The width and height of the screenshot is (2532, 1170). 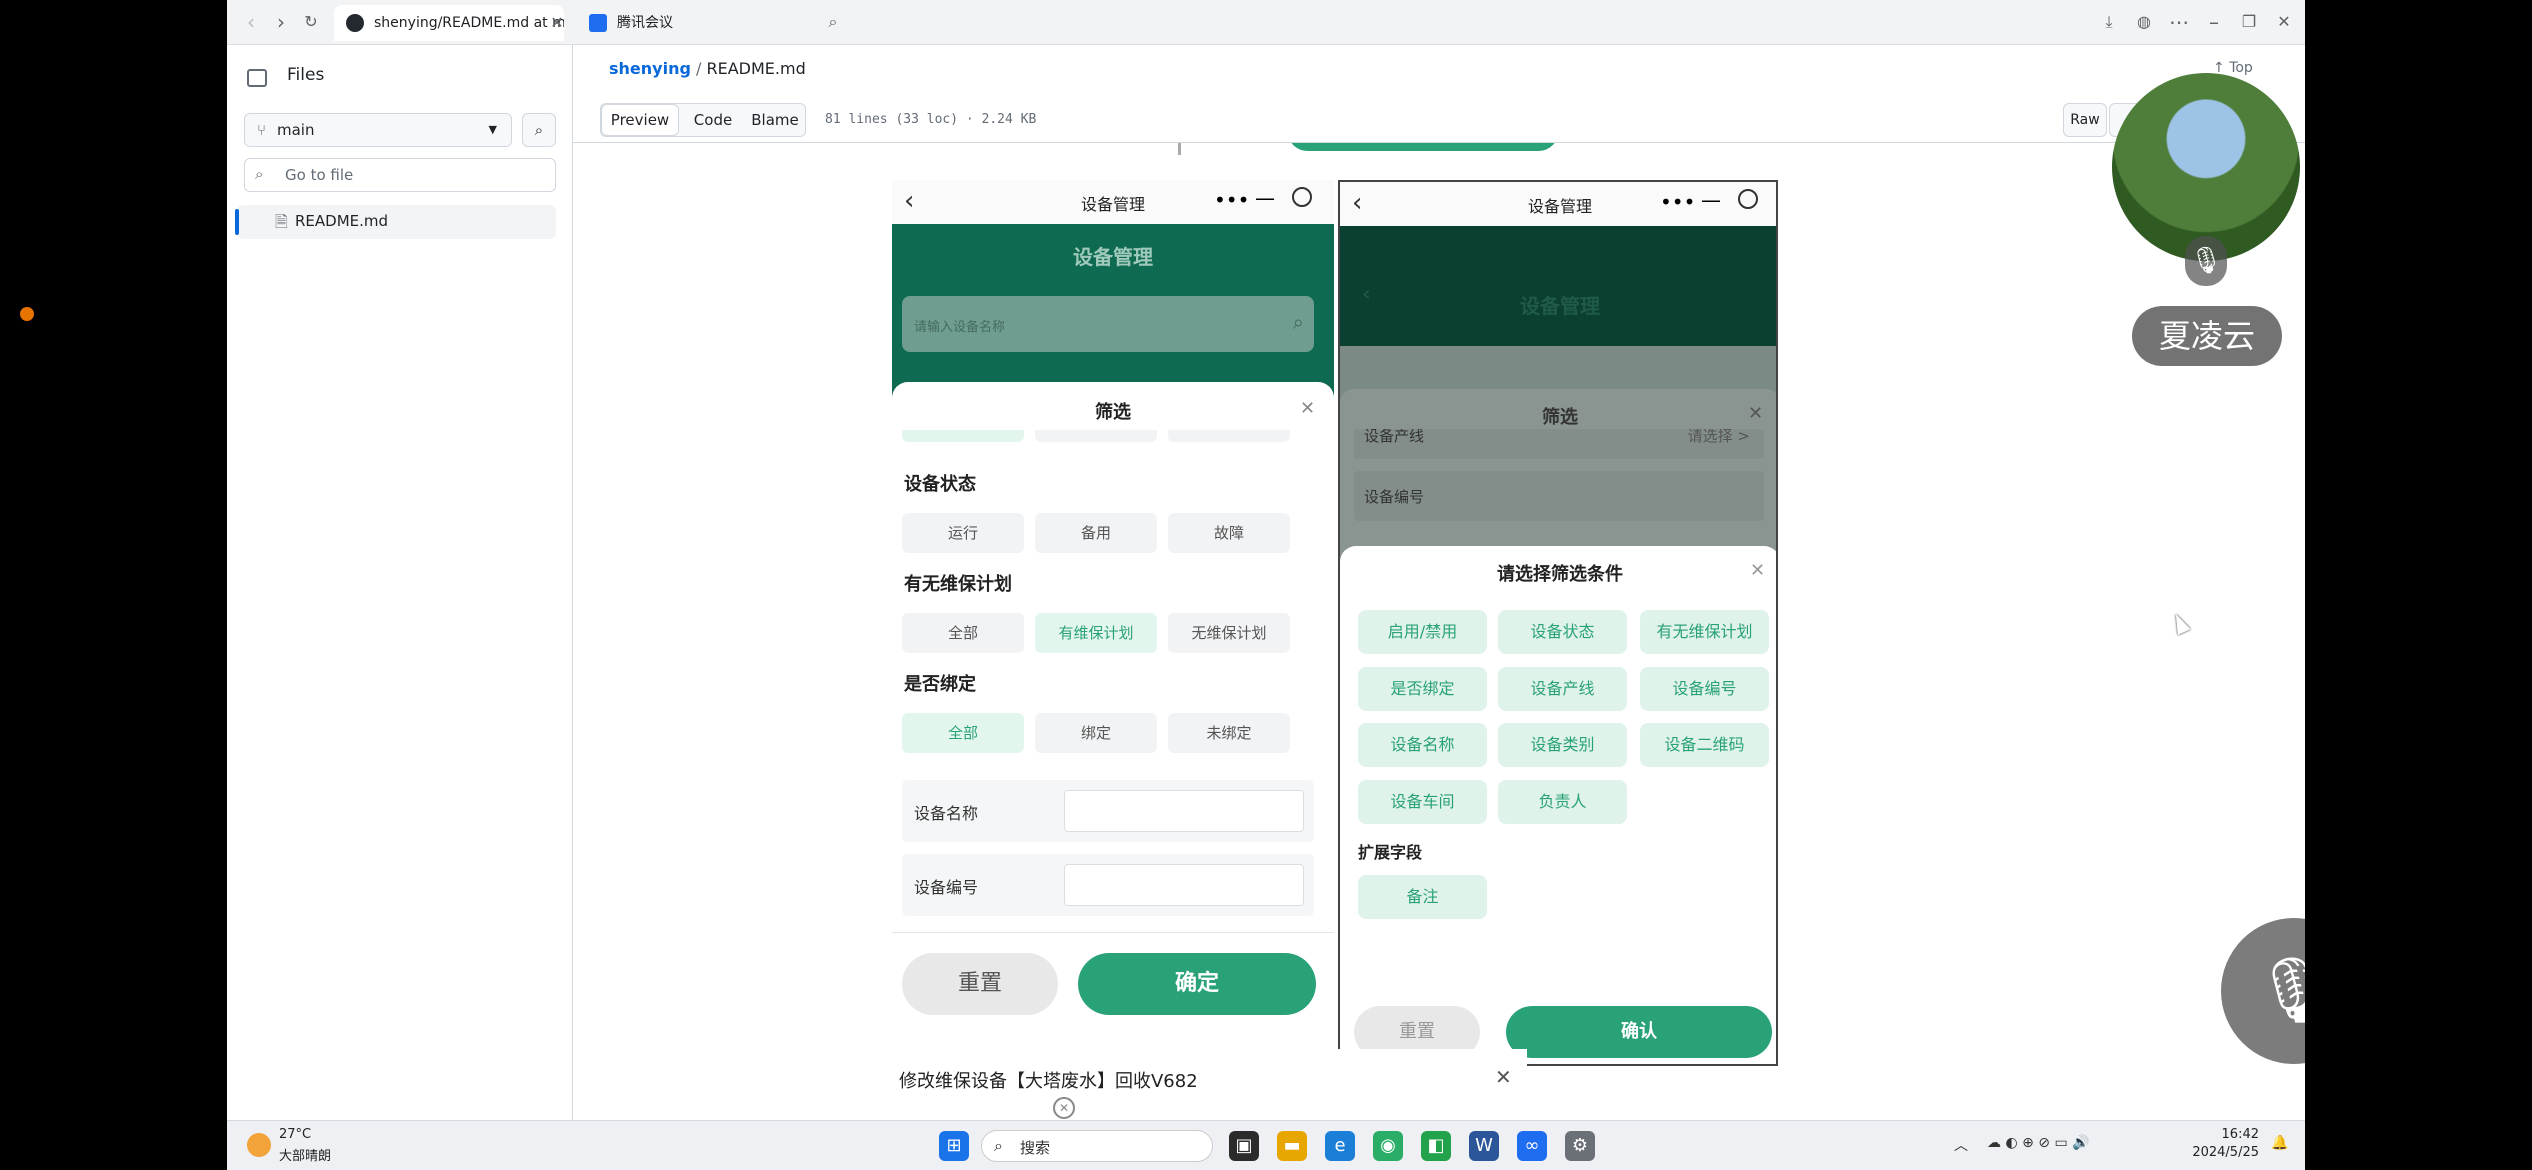 I want to click on file-meta: 81 lines (33 loc) · 2.24 KB, so click(x=931, y=119).